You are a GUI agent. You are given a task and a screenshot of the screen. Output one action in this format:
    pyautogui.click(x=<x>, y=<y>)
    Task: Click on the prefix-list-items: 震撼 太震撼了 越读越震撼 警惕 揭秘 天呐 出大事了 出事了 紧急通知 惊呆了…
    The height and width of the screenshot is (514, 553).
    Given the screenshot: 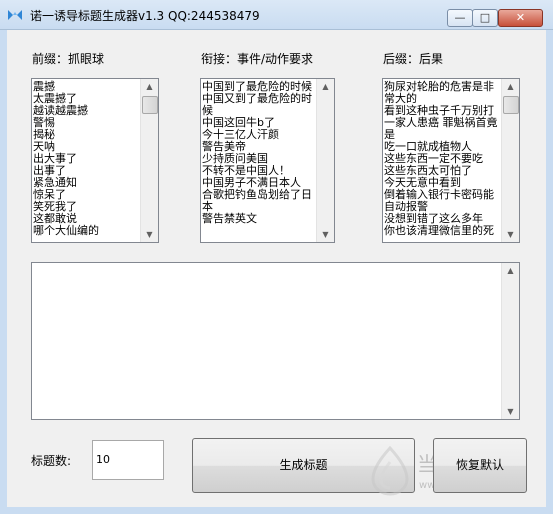 What is the action you would take?
    pyautogui.click(x=86, y=159)
    